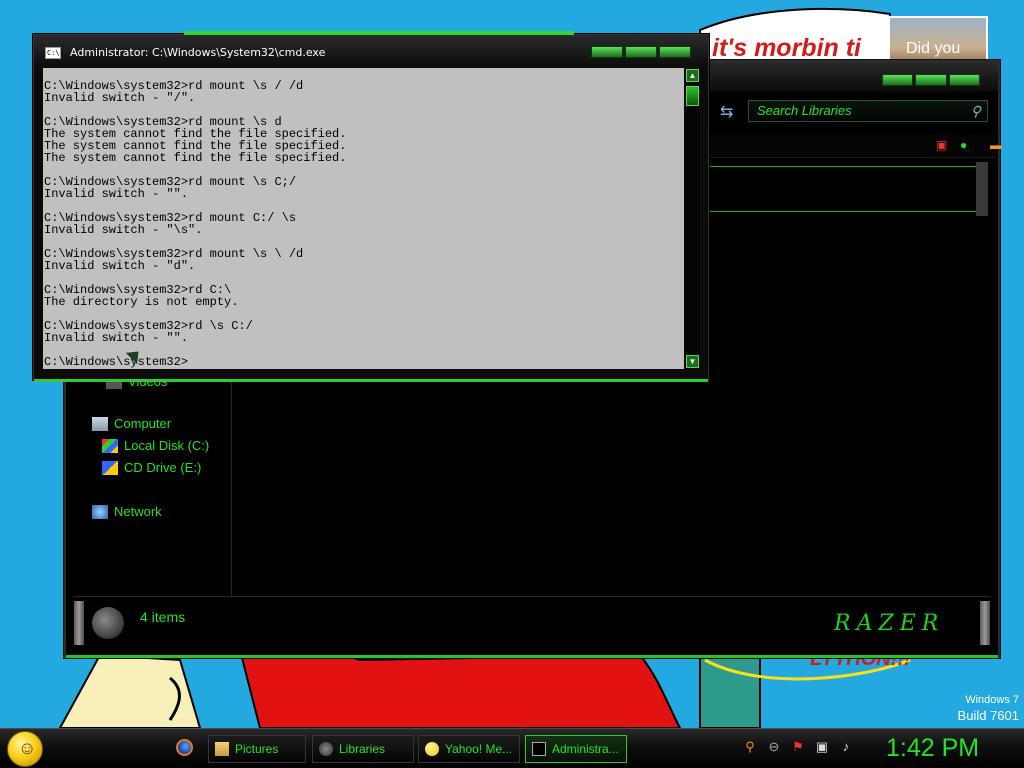 Image resolution: width=1024 pixels, height=768 pixels. Describe the element at coordinates (988, 715) in the screenshot. I see `os-build: Build 7601` at that location.